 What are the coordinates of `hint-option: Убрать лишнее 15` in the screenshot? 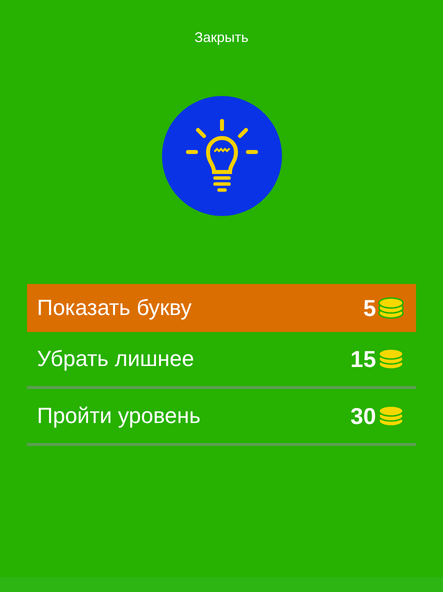 It's located at (221, 360).